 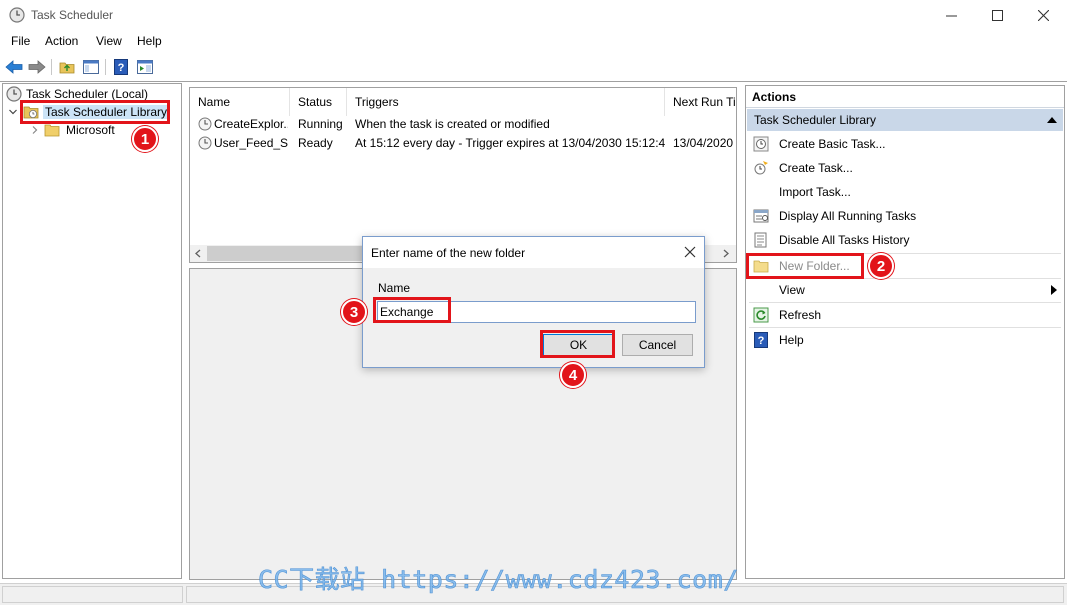 What do you see at coordinates (703, 143) in the screenshot?
I see `task-next-run: 13/04/2020` at bounding box center [703, 143].